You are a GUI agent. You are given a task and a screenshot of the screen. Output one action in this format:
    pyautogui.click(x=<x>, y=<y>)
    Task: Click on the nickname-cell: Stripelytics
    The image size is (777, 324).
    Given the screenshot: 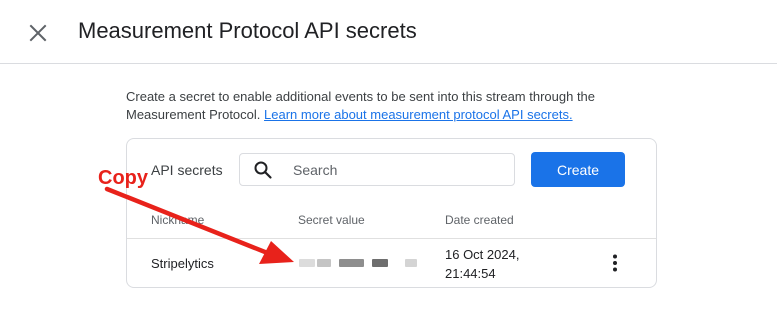 What is the action you would take?
    pyautogui.click(x=182, y=263)
    